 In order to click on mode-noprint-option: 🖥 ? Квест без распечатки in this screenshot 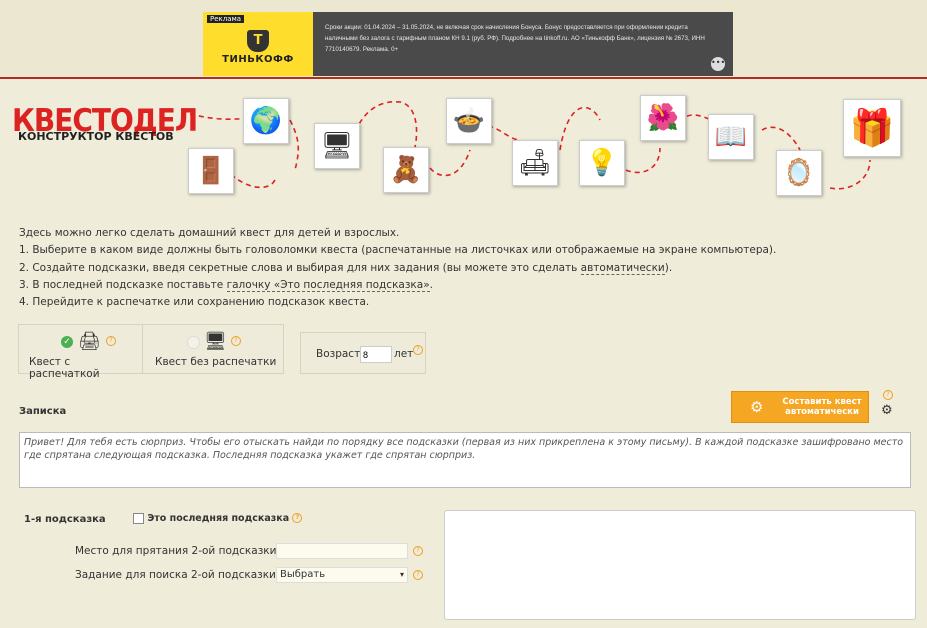, I will do `click(213, 349)`.